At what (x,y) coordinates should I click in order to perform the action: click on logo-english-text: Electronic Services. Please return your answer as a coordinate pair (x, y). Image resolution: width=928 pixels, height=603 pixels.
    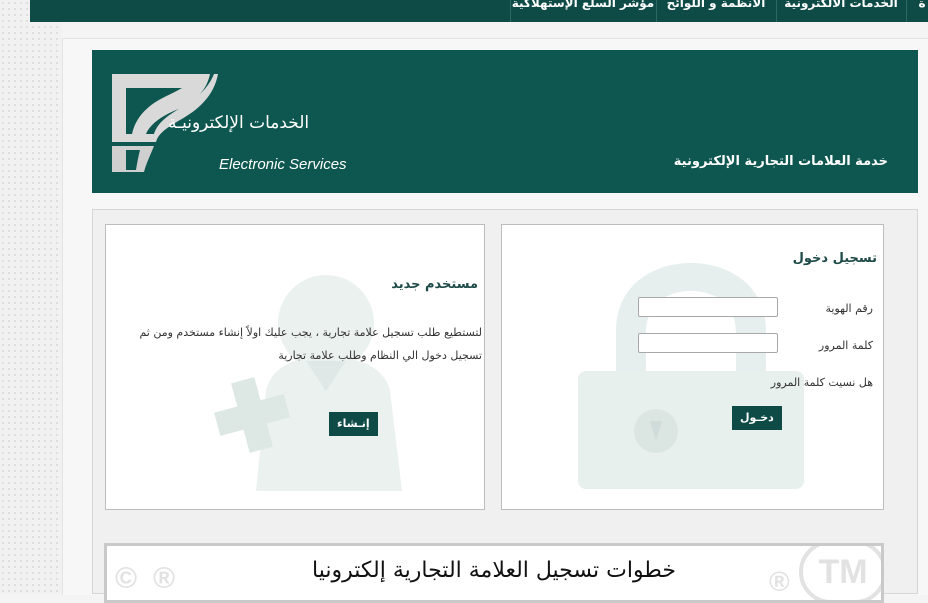
    Looking at the image, I should click on (283, 164).